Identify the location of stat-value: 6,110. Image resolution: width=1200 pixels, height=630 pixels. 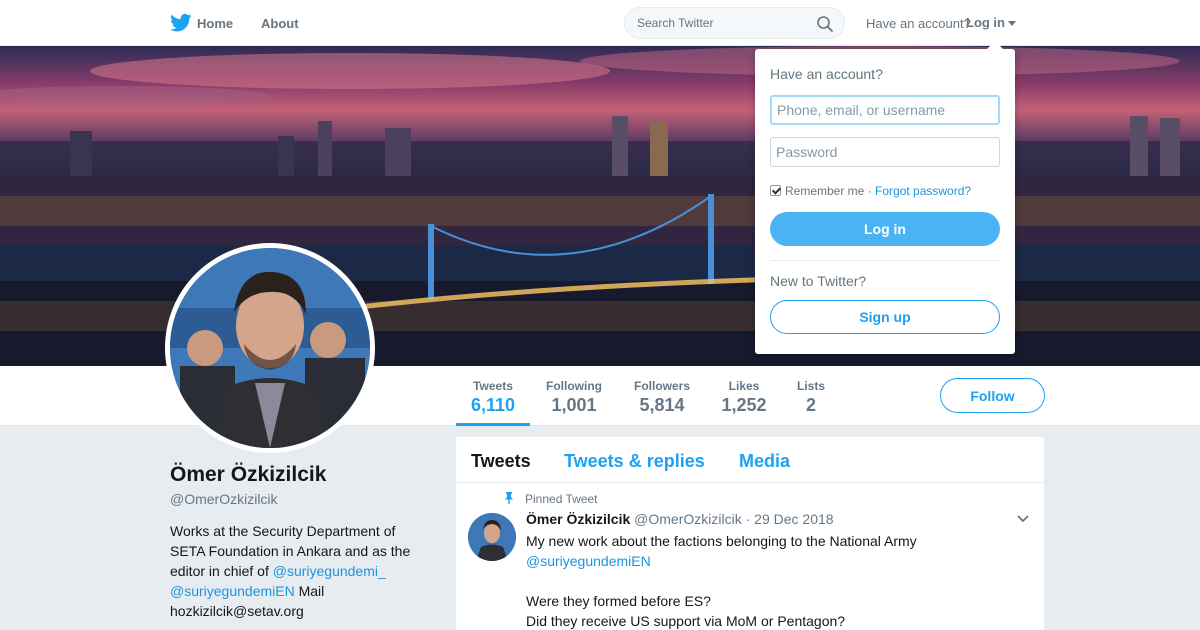
(493, 405).